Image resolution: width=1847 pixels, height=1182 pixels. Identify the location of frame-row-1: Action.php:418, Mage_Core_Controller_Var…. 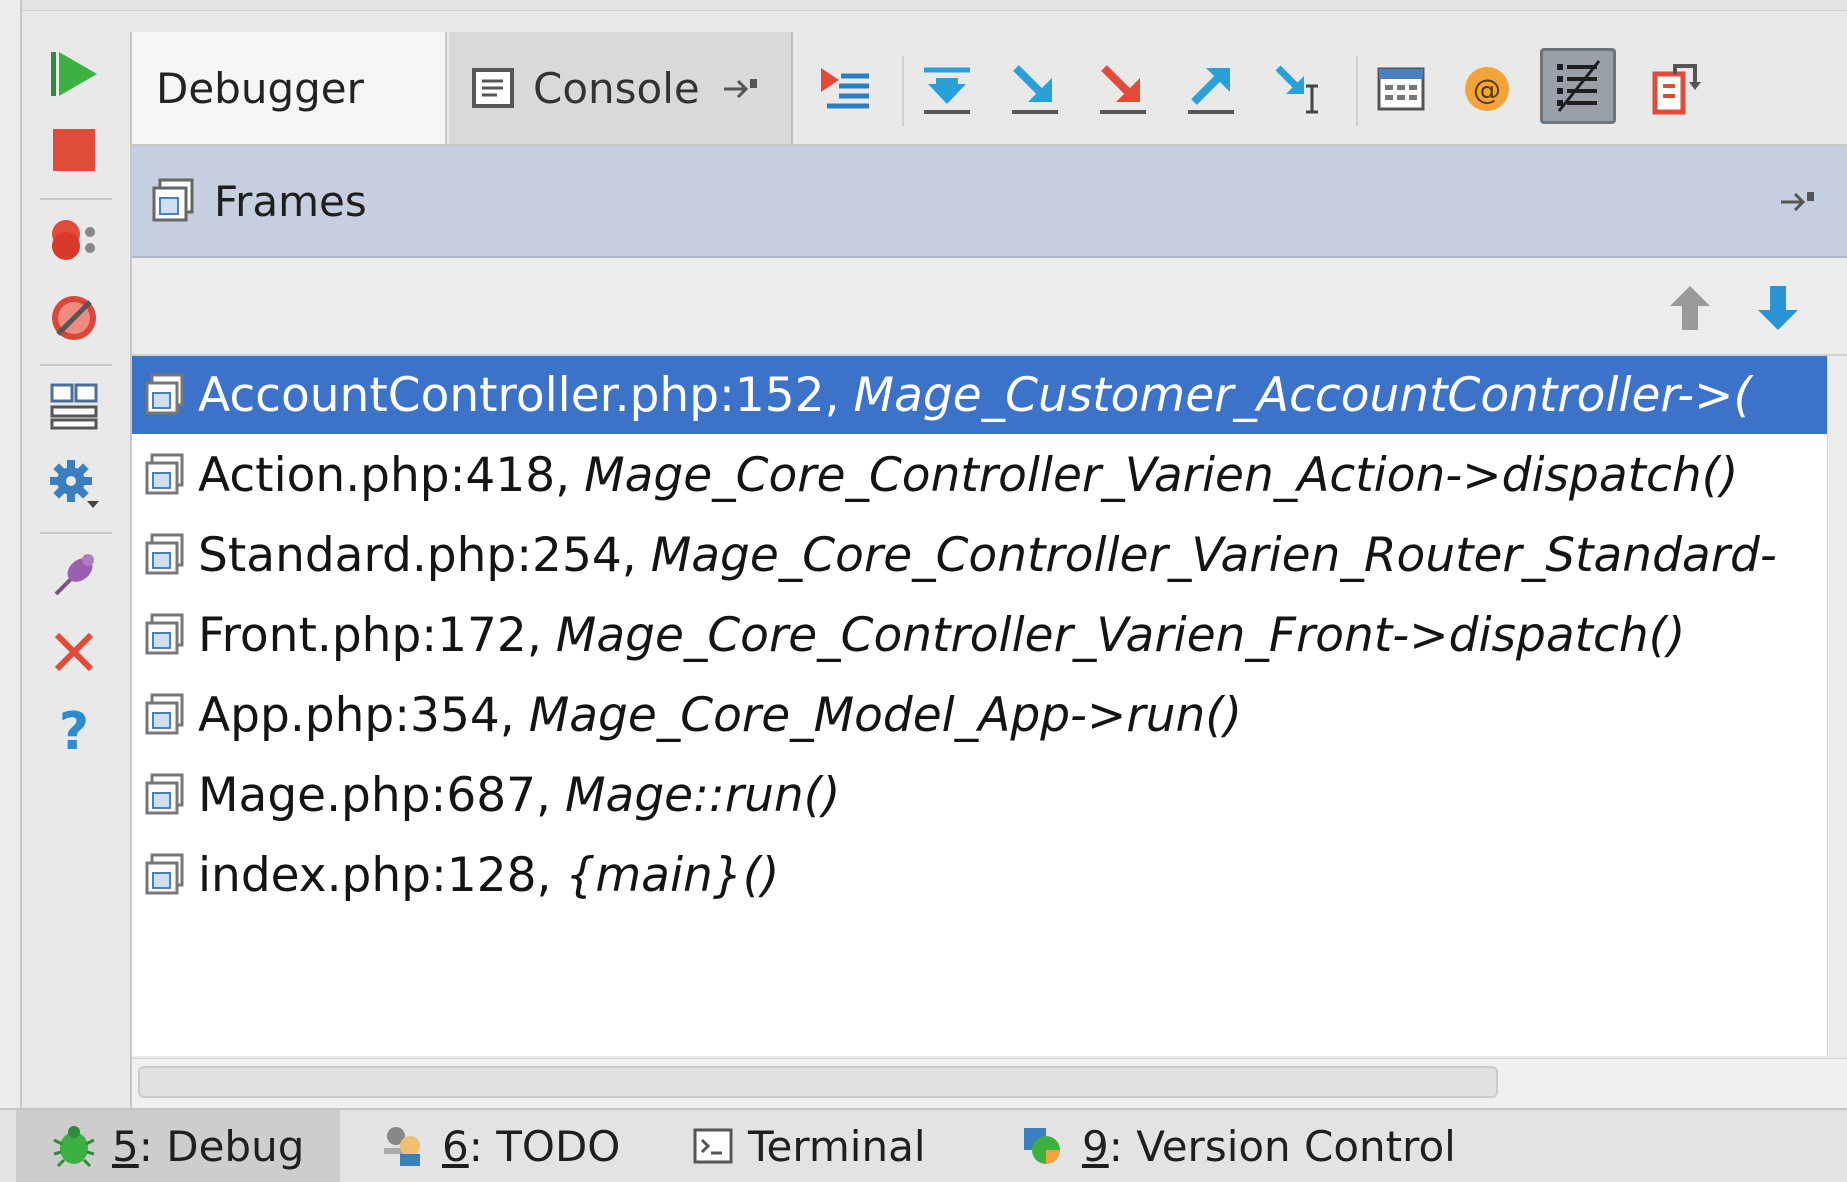
(979, 475).